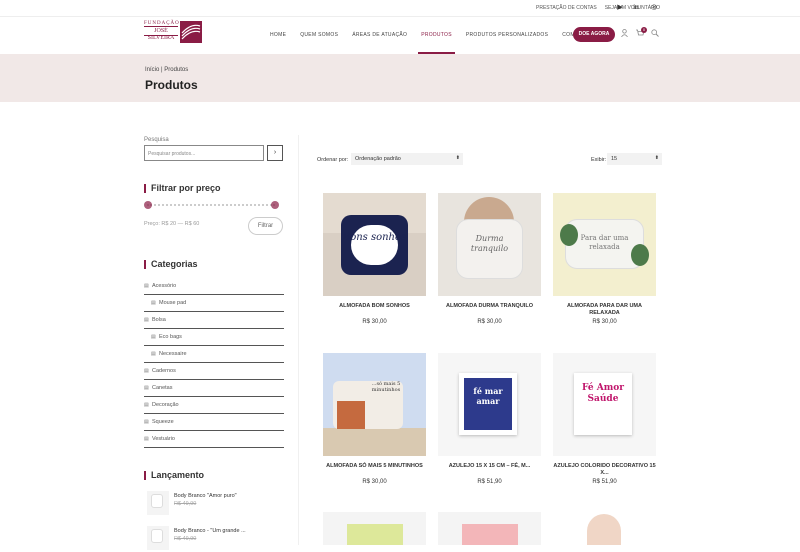 Image resolution: width=800 pixels, height=552 pixels. I want to click on price-range-text: Preço: R$ 20 — R$ 60, so click(172, 224).